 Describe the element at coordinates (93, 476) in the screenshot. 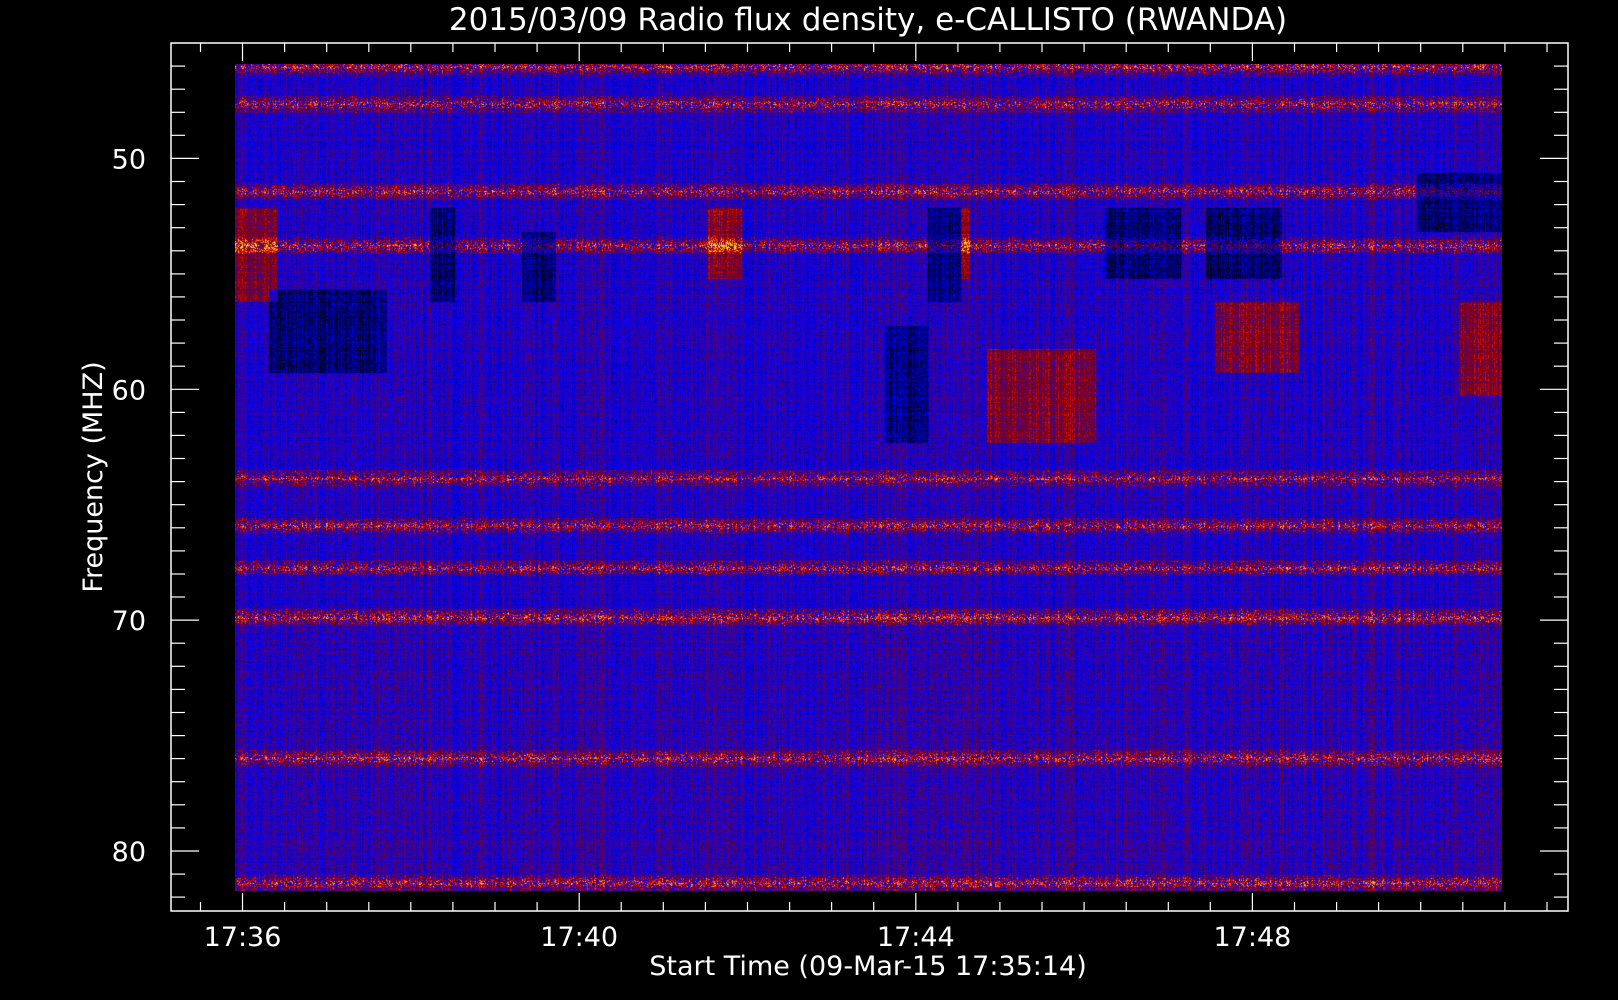

I see `y-axis-label: Frequency (MHZ)` at that location.